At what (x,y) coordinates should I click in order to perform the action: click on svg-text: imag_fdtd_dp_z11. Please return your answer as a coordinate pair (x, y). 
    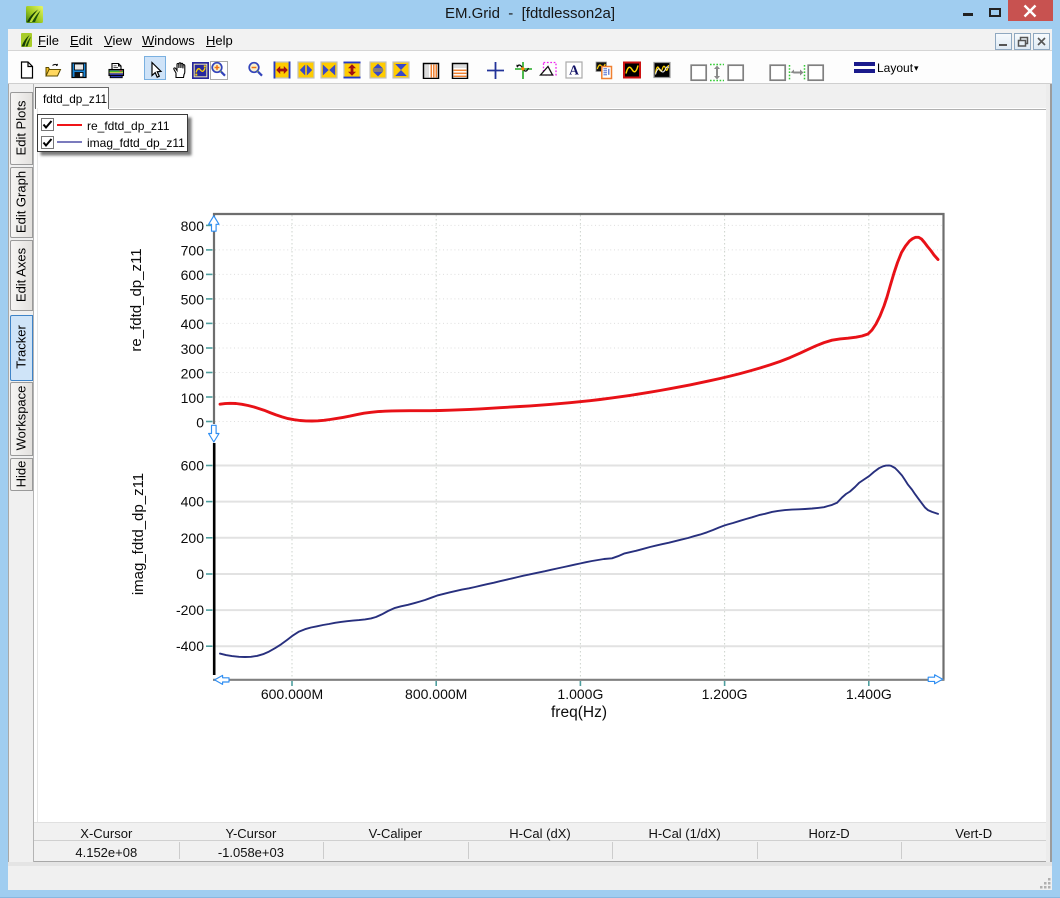
    Looking at the image, I should click on (138, 534).